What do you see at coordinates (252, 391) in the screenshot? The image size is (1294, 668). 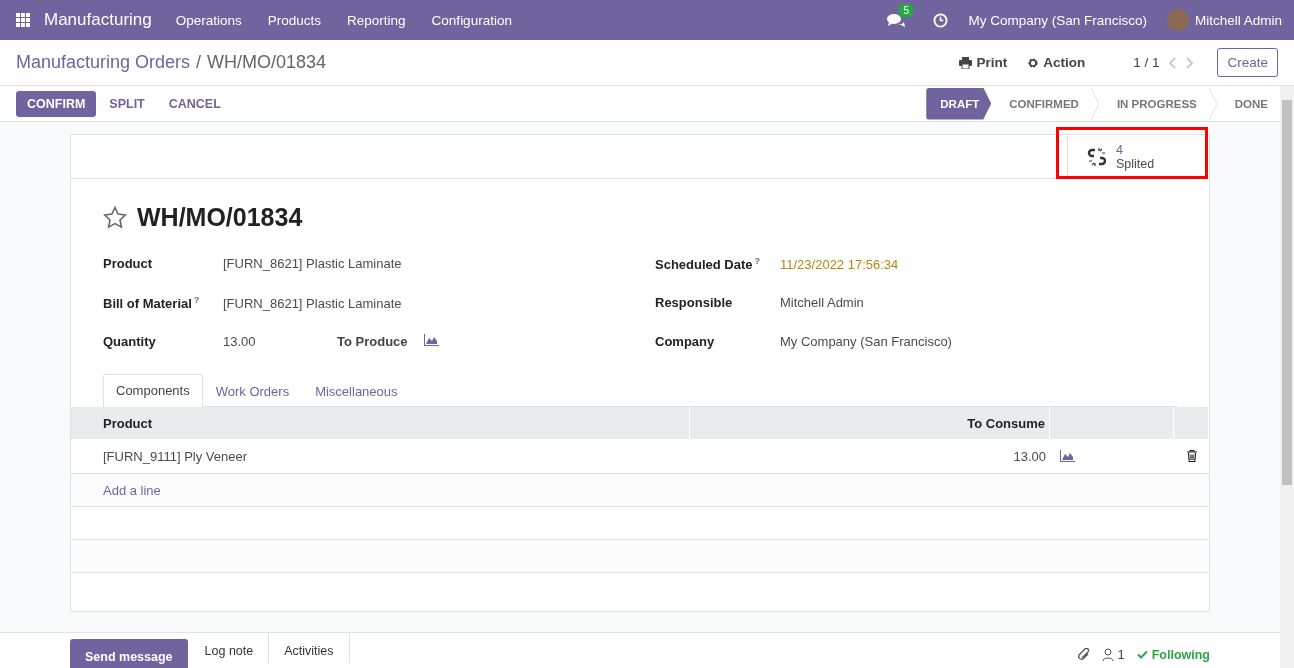 I see `tab: Work Orders` at bounding box center [252, 391].